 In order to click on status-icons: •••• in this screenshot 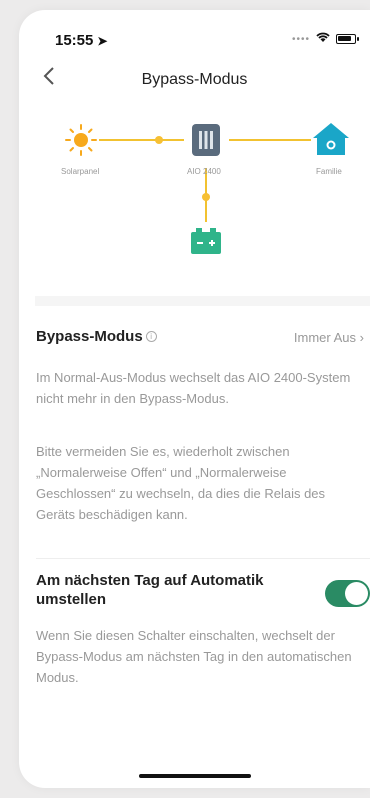, I will do `click(325, 39)`.